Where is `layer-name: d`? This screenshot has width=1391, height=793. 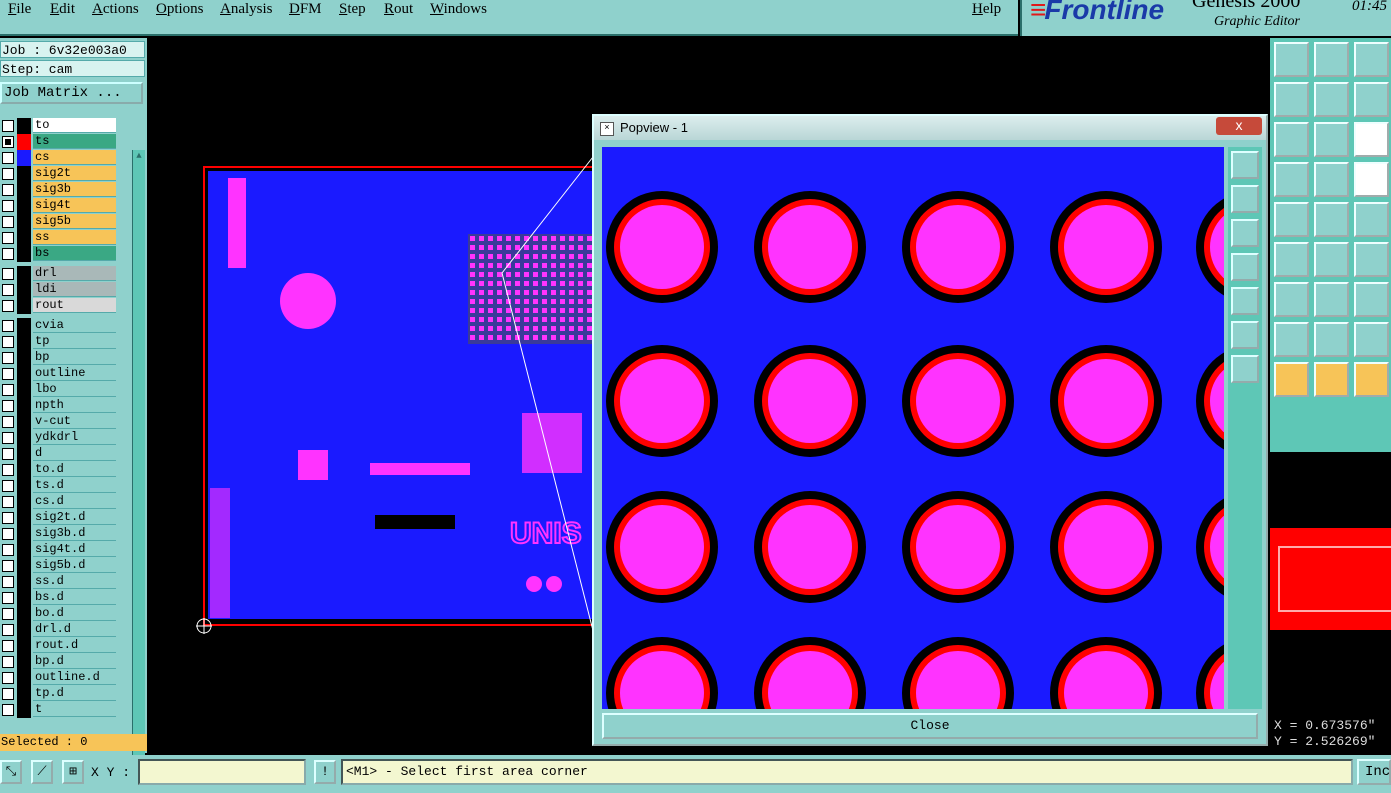 layer-name: d is located at coordinates (74, 453).